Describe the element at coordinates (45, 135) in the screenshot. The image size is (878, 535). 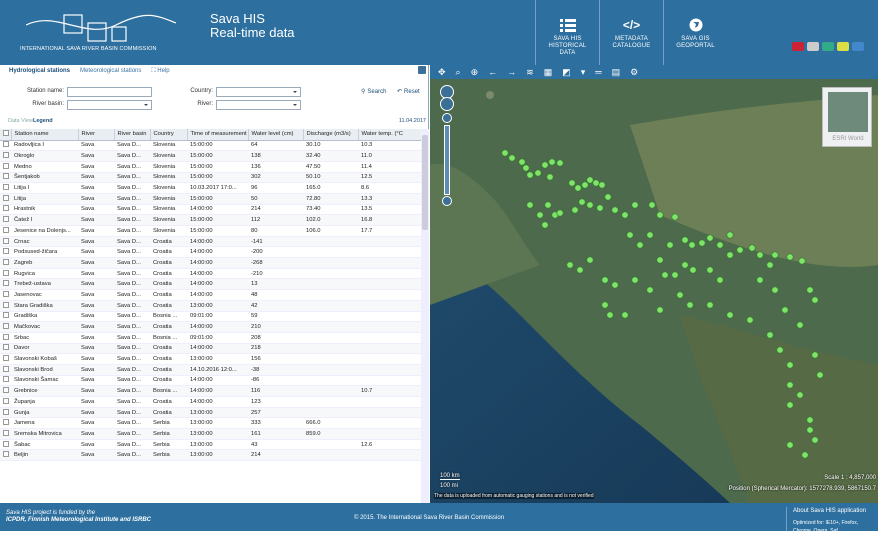
I see `column-header: Station name` at that location.